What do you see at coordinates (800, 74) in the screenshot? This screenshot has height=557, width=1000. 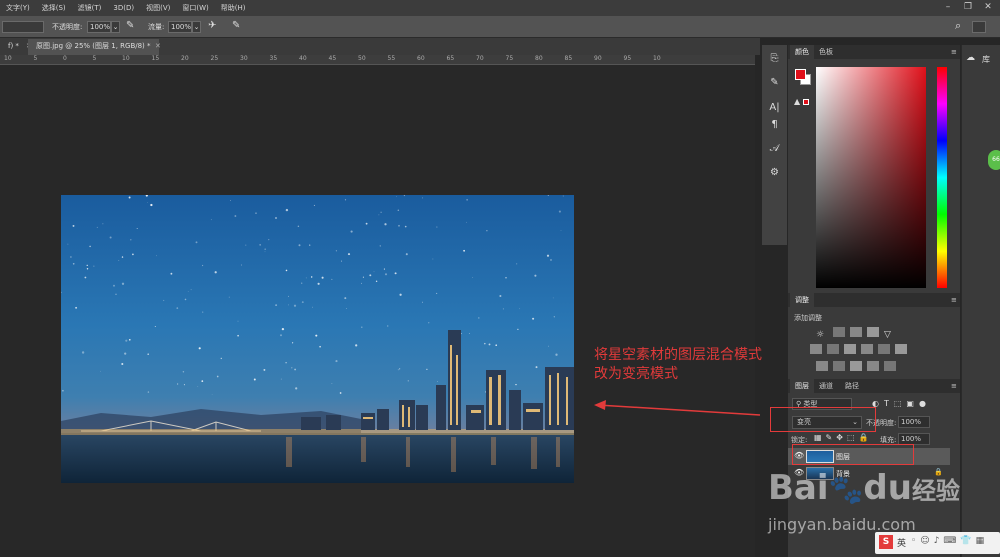 I see `foreground-color-swatch` at bounding box center [800, 74].